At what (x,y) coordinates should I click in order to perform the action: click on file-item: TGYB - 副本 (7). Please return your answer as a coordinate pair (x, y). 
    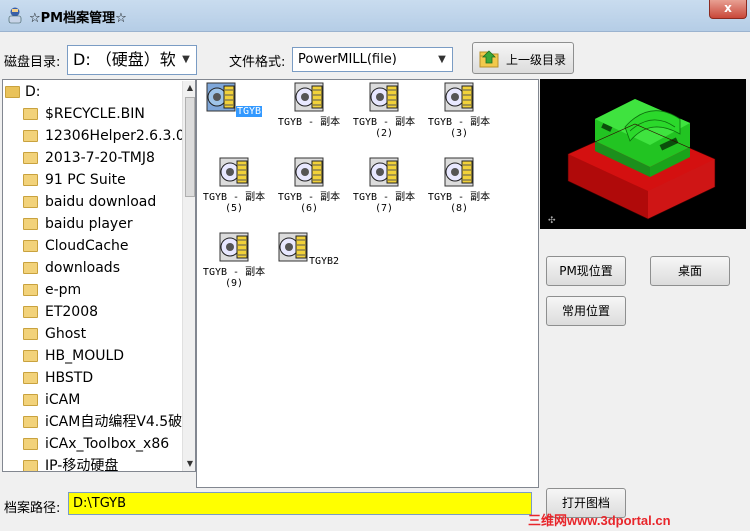
    Looking at the image, I should click on (384, 185).